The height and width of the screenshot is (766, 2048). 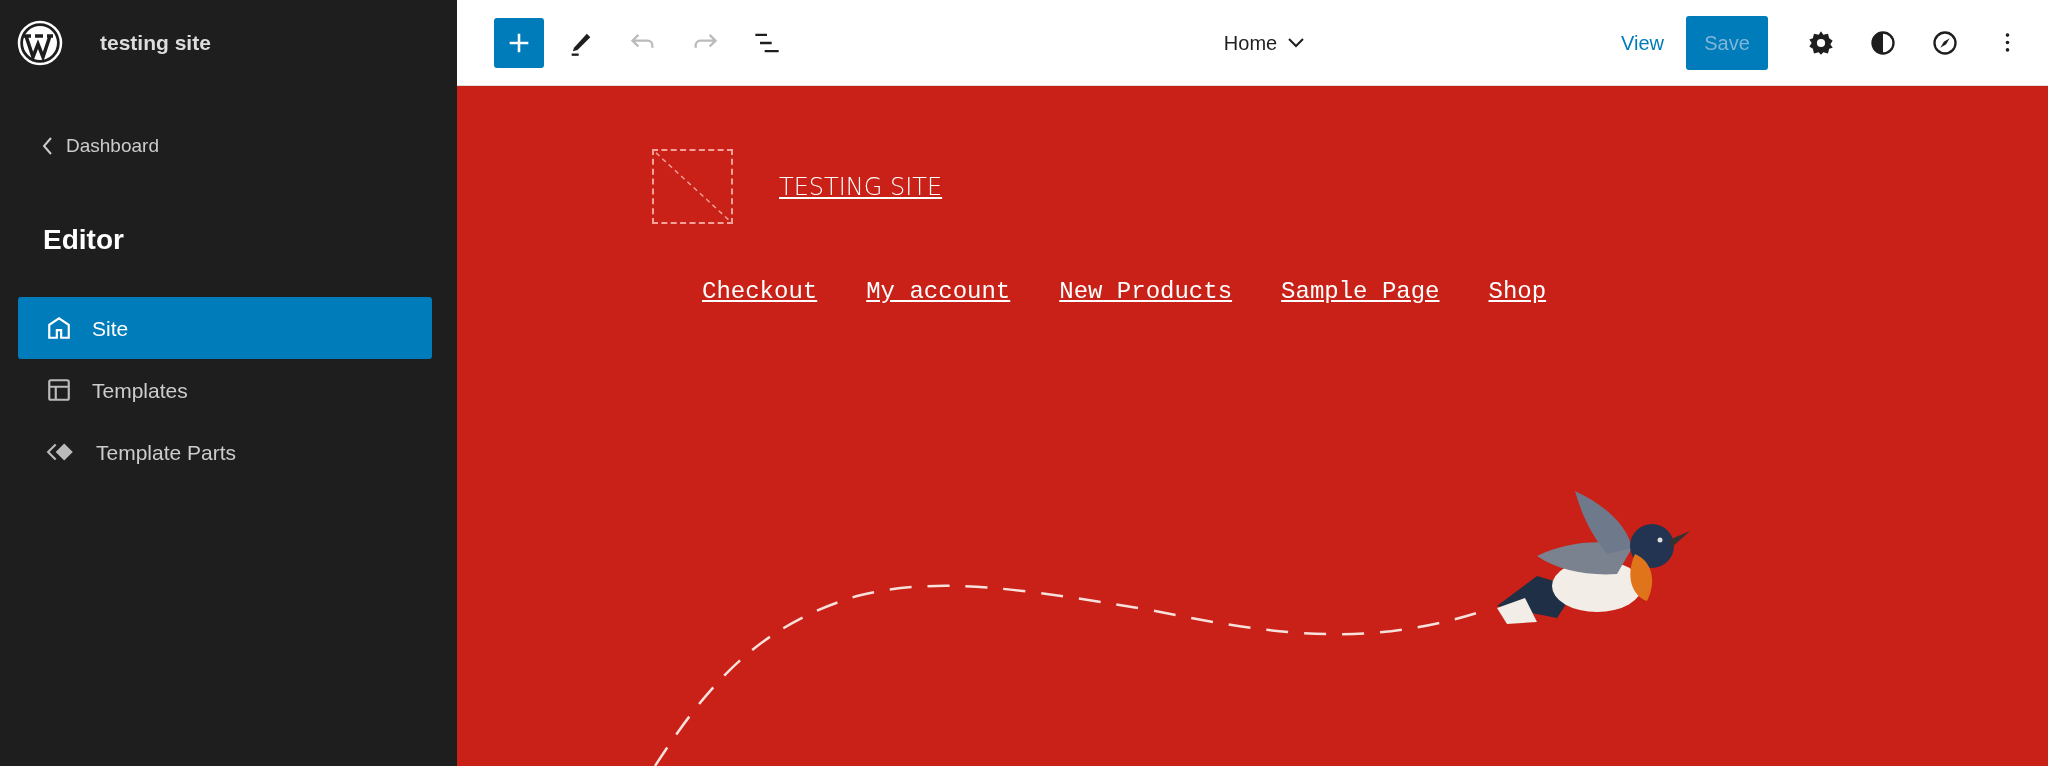 I want to click on add-block-button, so click(x=519, y=42).